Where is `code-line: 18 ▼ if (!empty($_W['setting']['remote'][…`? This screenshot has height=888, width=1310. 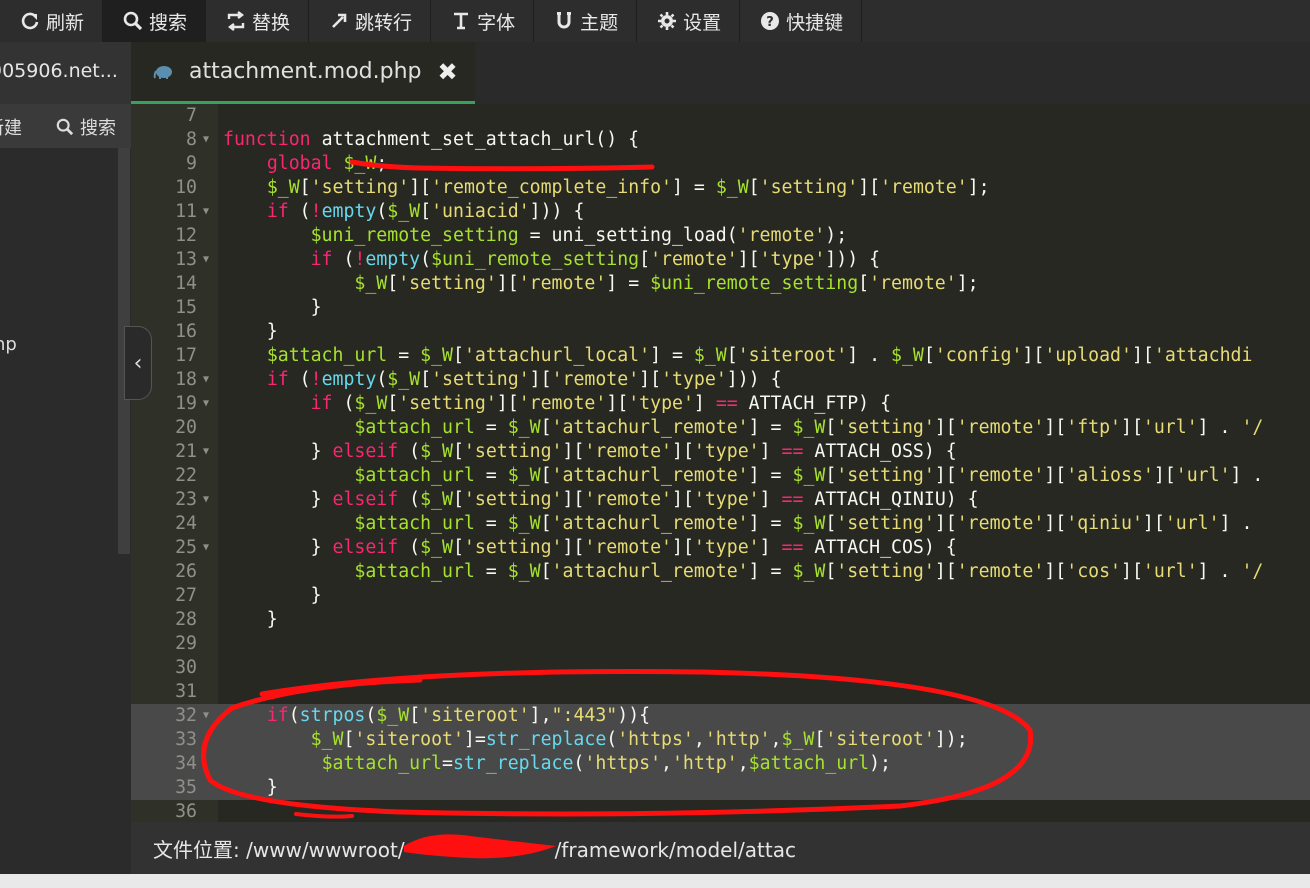
code-line: 18 ▼ if (!empty($_W['setting']['remote'][… is located at coordinates (720, 380).